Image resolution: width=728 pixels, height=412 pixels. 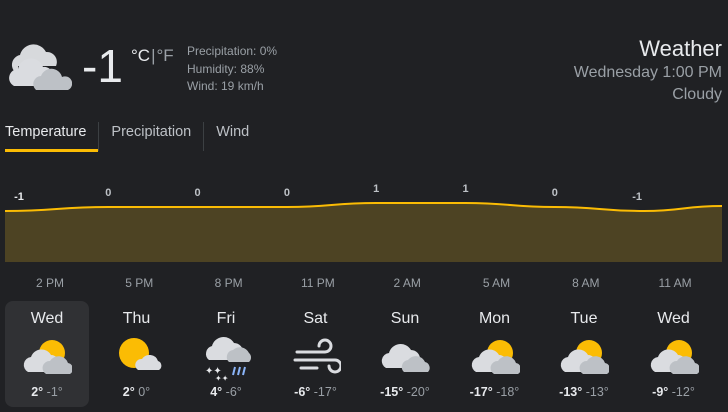 What do you see at coordinates (418, 392) in the screenshot?
I see `low-temperature: -20°` at bounding box center [418, 392].